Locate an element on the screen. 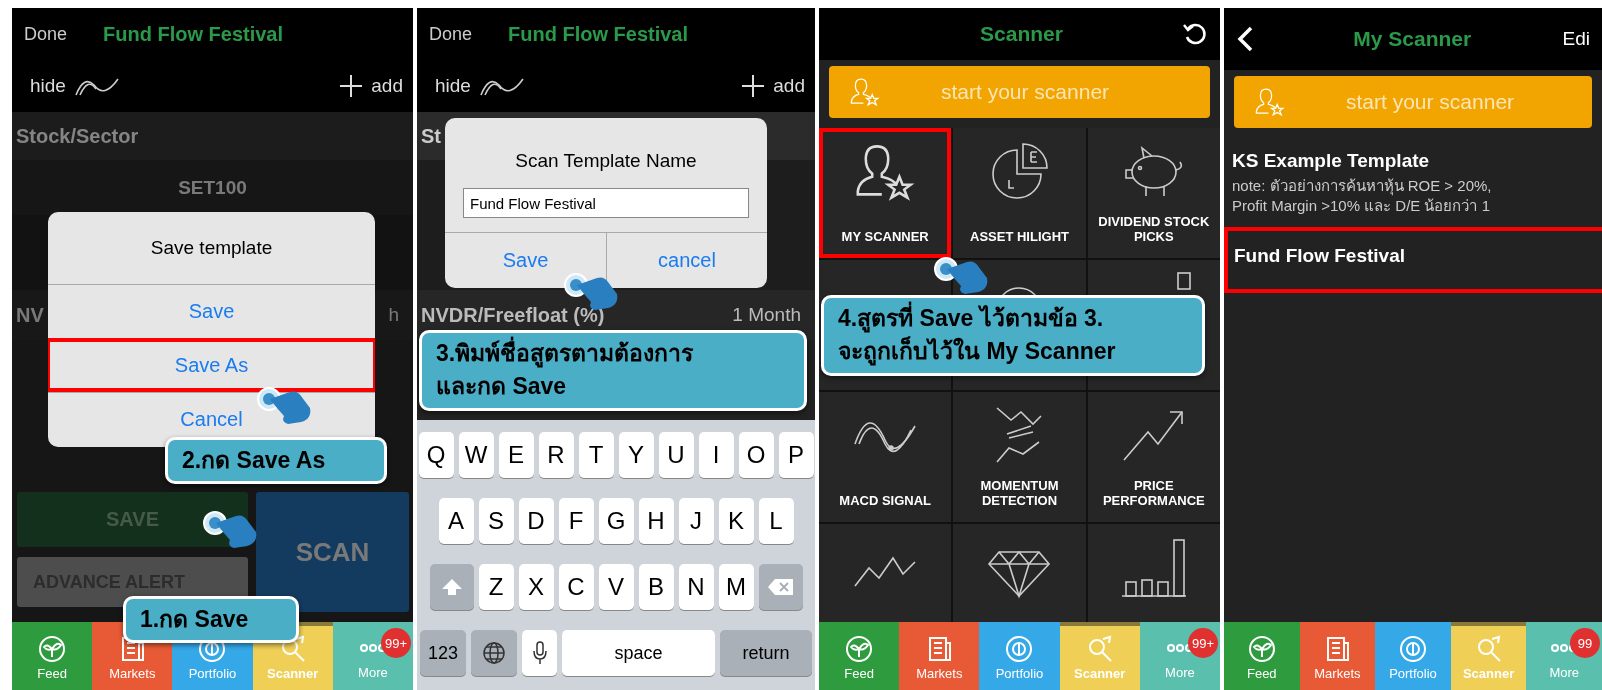 Image resolution: width=1602 pixels, height=690 pixels. parameter-label: NVDR/Freefloat (%) is located at coordinates (513, 315).